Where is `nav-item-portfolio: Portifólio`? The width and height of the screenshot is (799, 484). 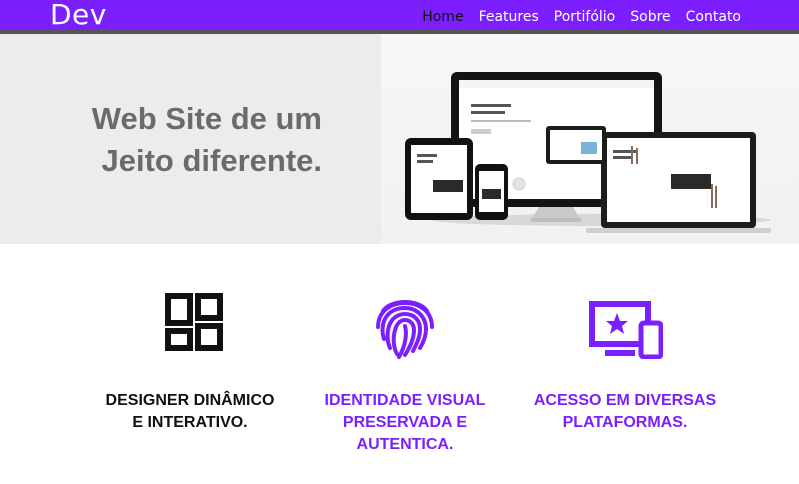 nav-item-portfolio: Portifólio is located at coordinates (584, 17).